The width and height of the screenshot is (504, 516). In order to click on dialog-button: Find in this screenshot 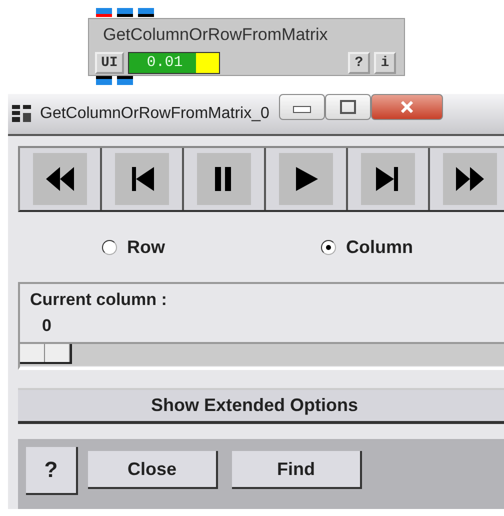, I will do `click(297, 470)`.